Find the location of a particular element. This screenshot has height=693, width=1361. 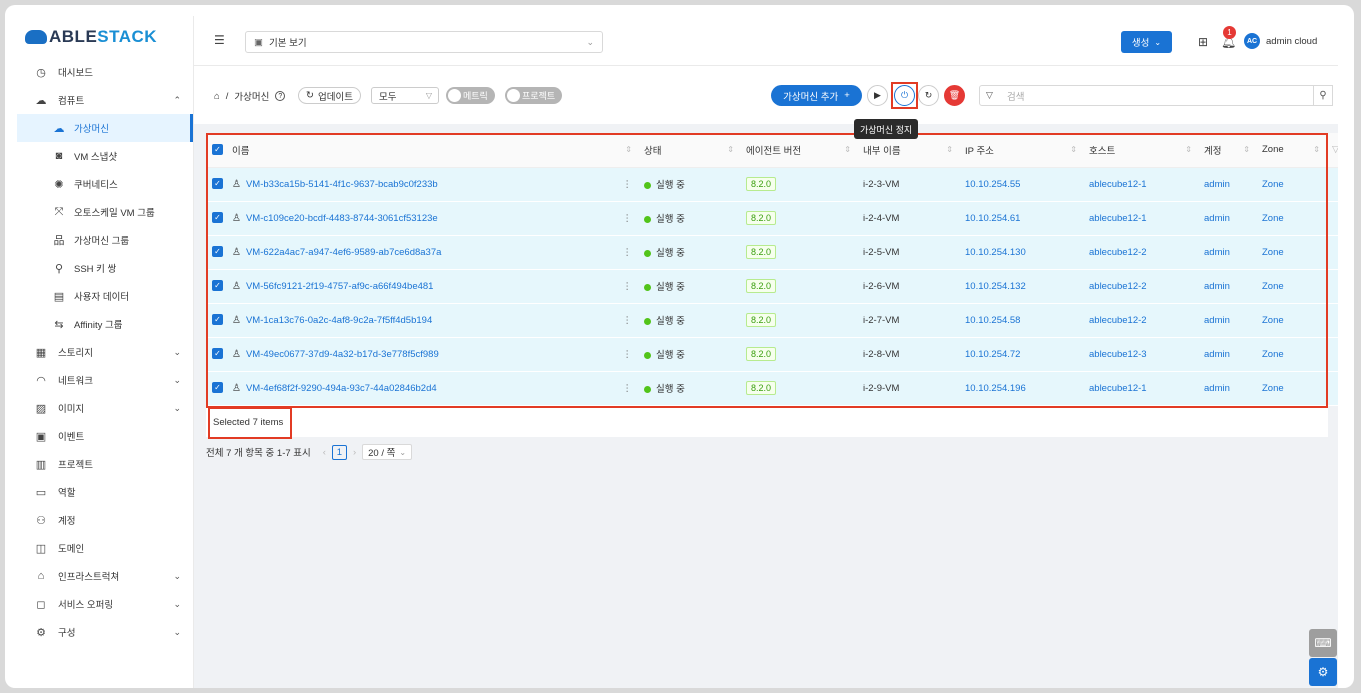

sidebar-item-domain: ◫ 도메인 is located at coordinates (105, 548).